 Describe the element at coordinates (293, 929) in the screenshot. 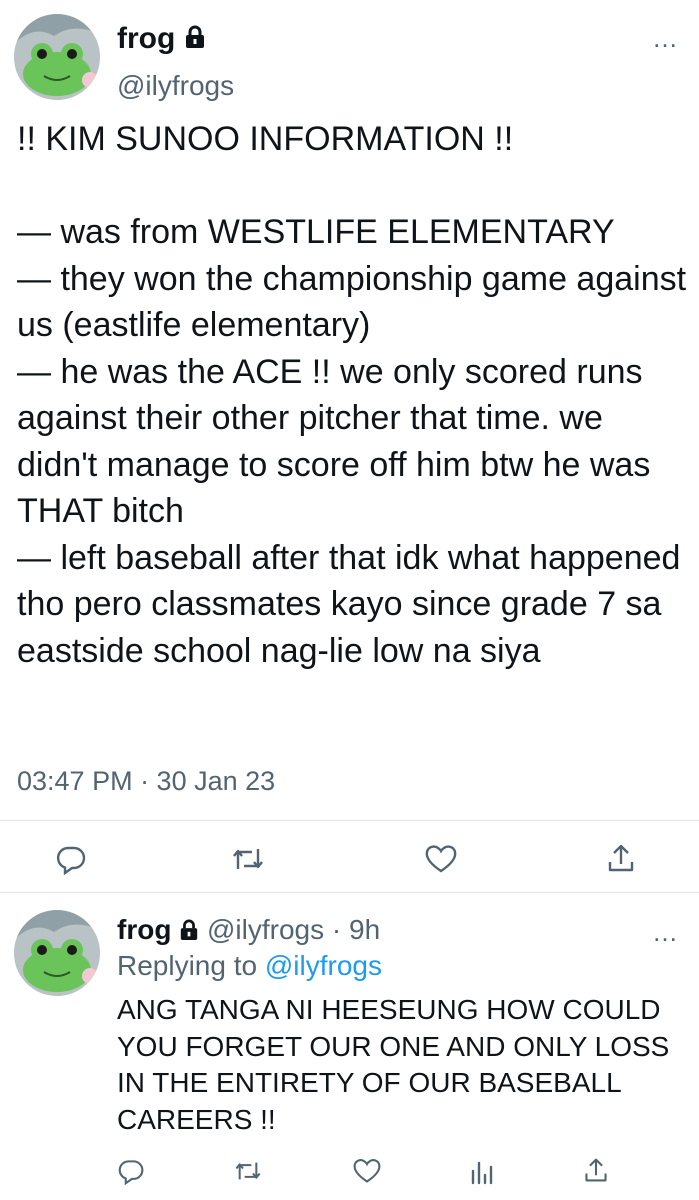

I see `reply-handle-time: @ilyfrogs · 9h` at that location.